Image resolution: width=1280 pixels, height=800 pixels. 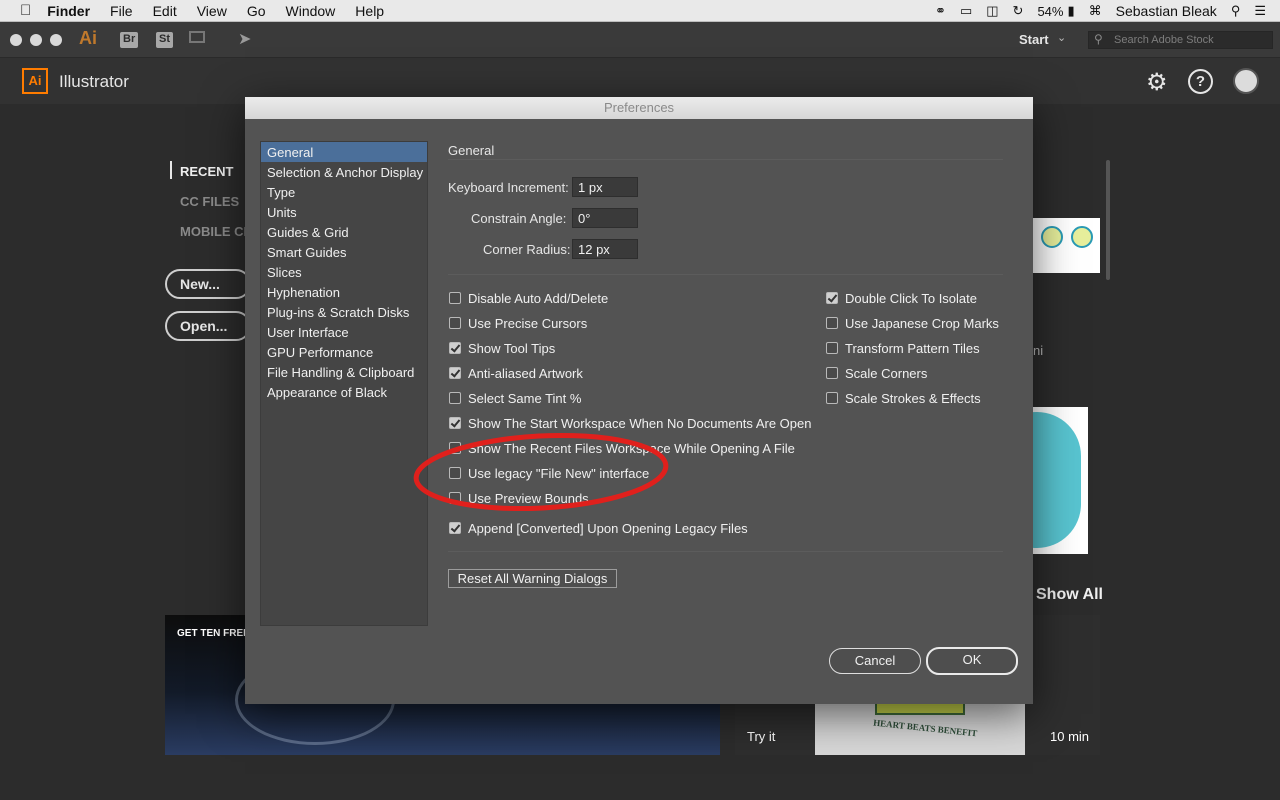 I want to click on time-machine-icon: ↻, so click(x=1018, y=11).